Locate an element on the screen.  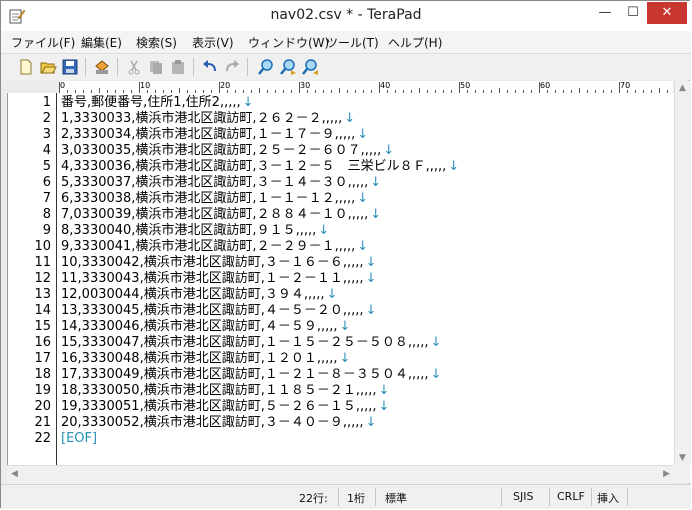
undo-icon is located at coordinates (210, 67).